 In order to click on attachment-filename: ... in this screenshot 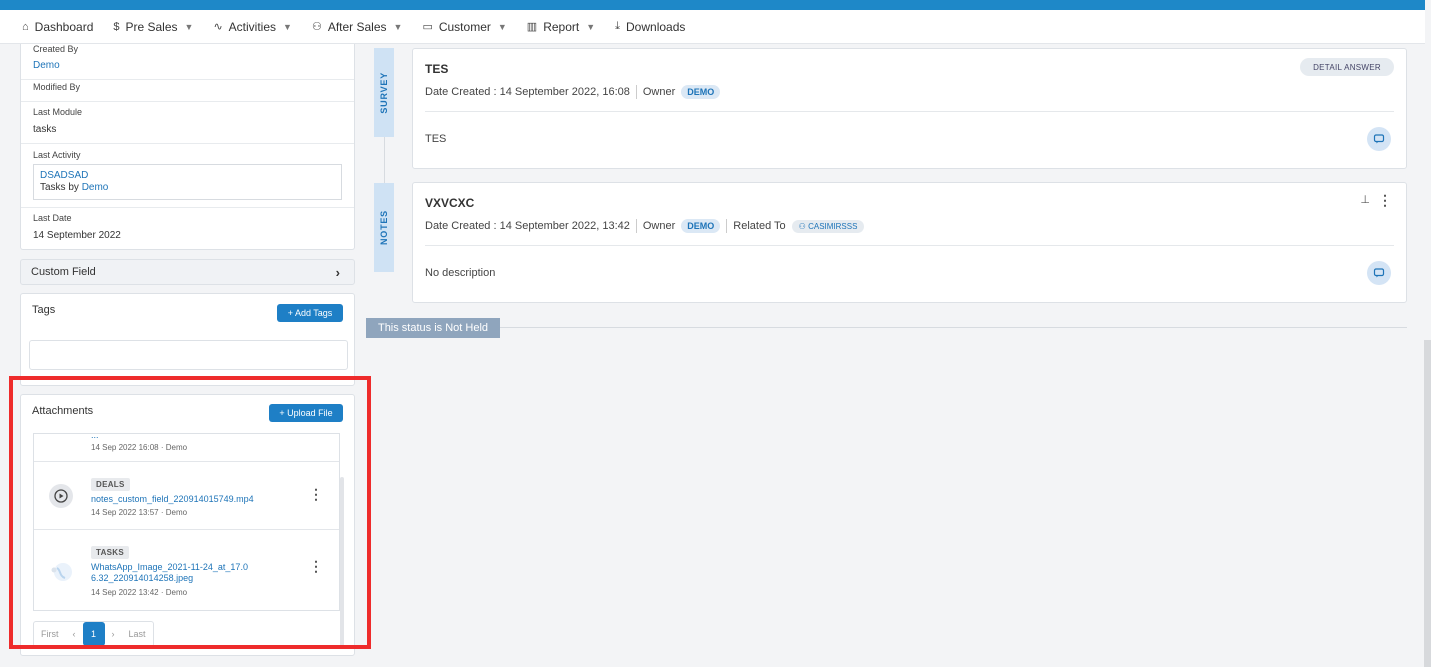, I will do `click(215, 437)`.